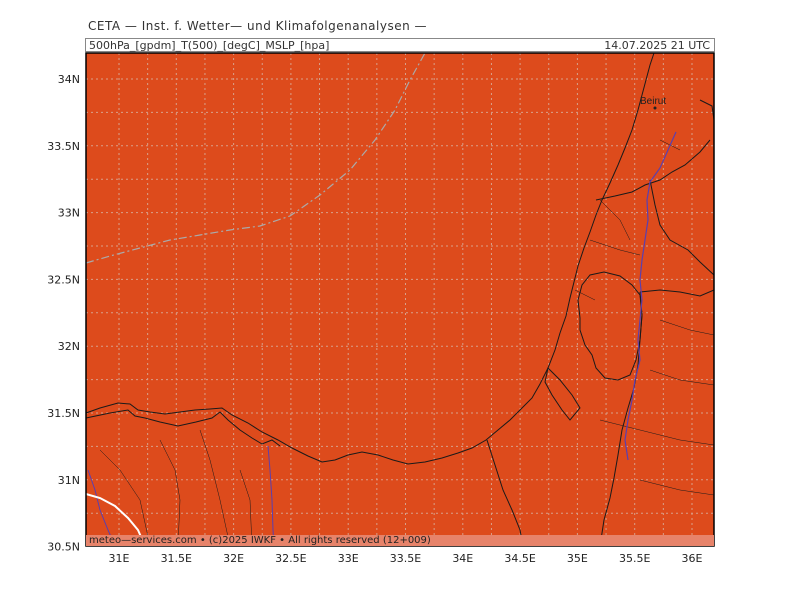 Image resolution: width=800 pixels, height=600 pixels. I want to click on lon-tick-label: 31.5E, so click(176, 558).